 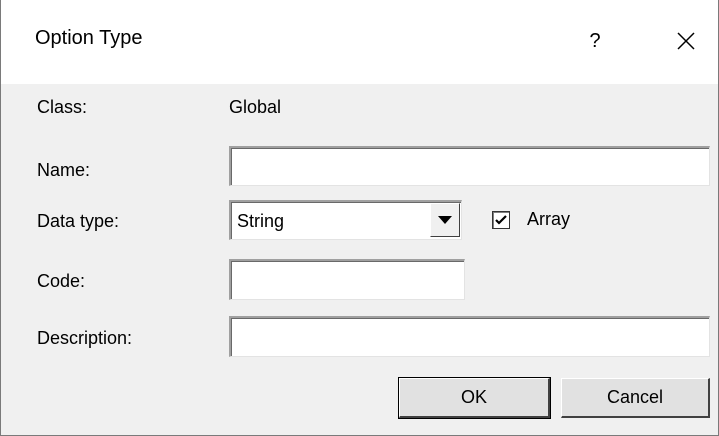 What do you see at coordinates (469, 336) in the screenshot?
I see `description-input` at bounding box center [469, 336].